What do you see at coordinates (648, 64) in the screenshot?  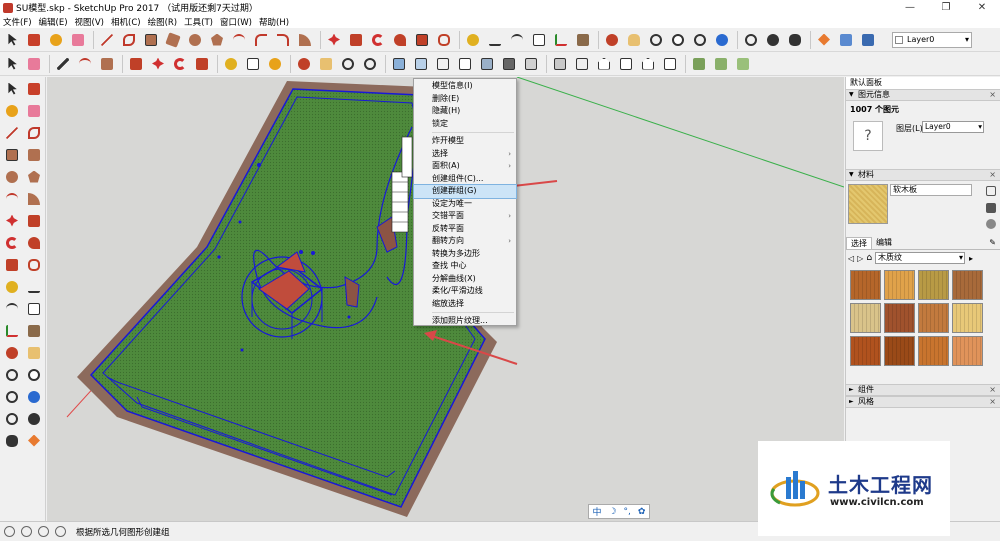 I see `back-view-icon` at bounding box center [648, 64].